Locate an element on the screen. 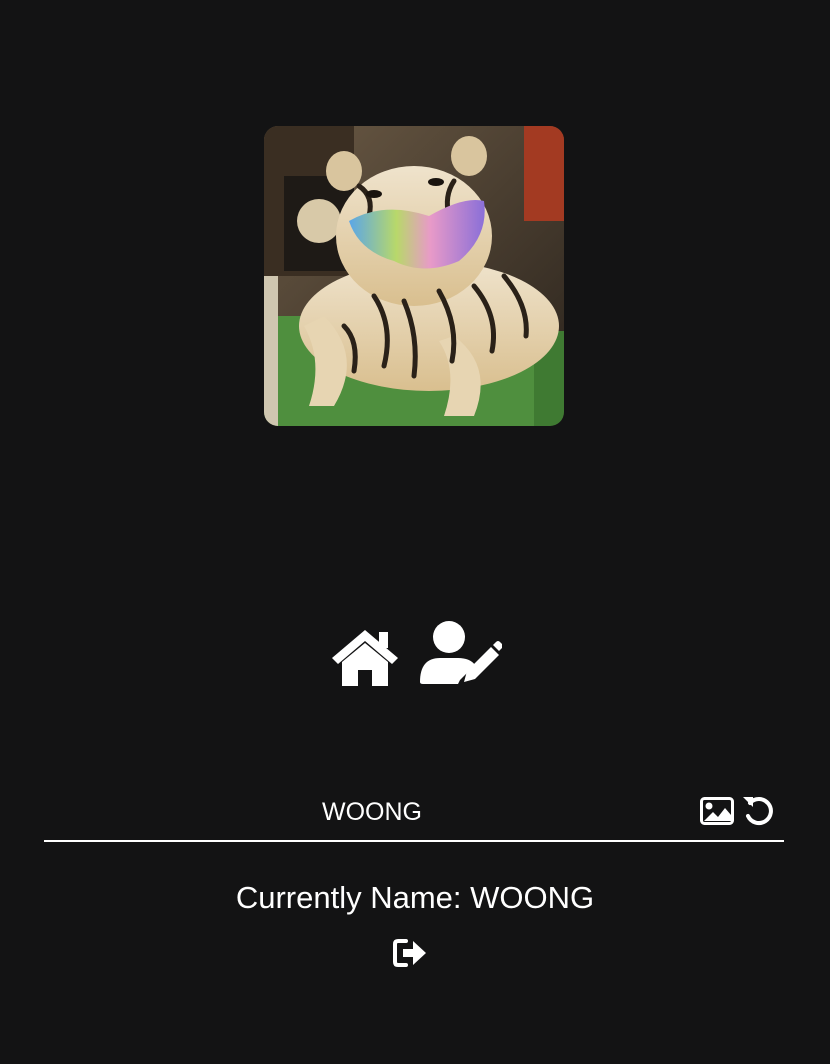 The height and width of the screenshot is (1064, 830). name-row-actions is located at coordinates (738, 811).